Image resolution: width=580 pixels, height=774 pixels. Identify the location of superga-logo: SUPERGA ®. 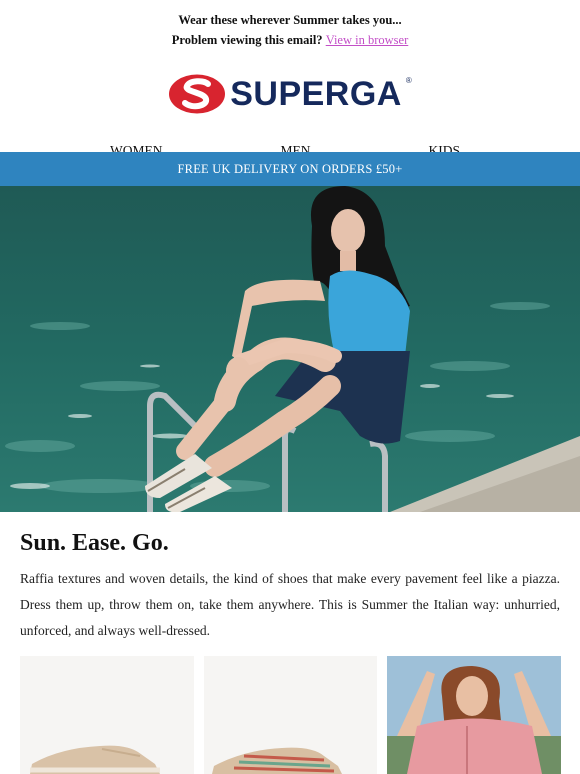
(290, 94).